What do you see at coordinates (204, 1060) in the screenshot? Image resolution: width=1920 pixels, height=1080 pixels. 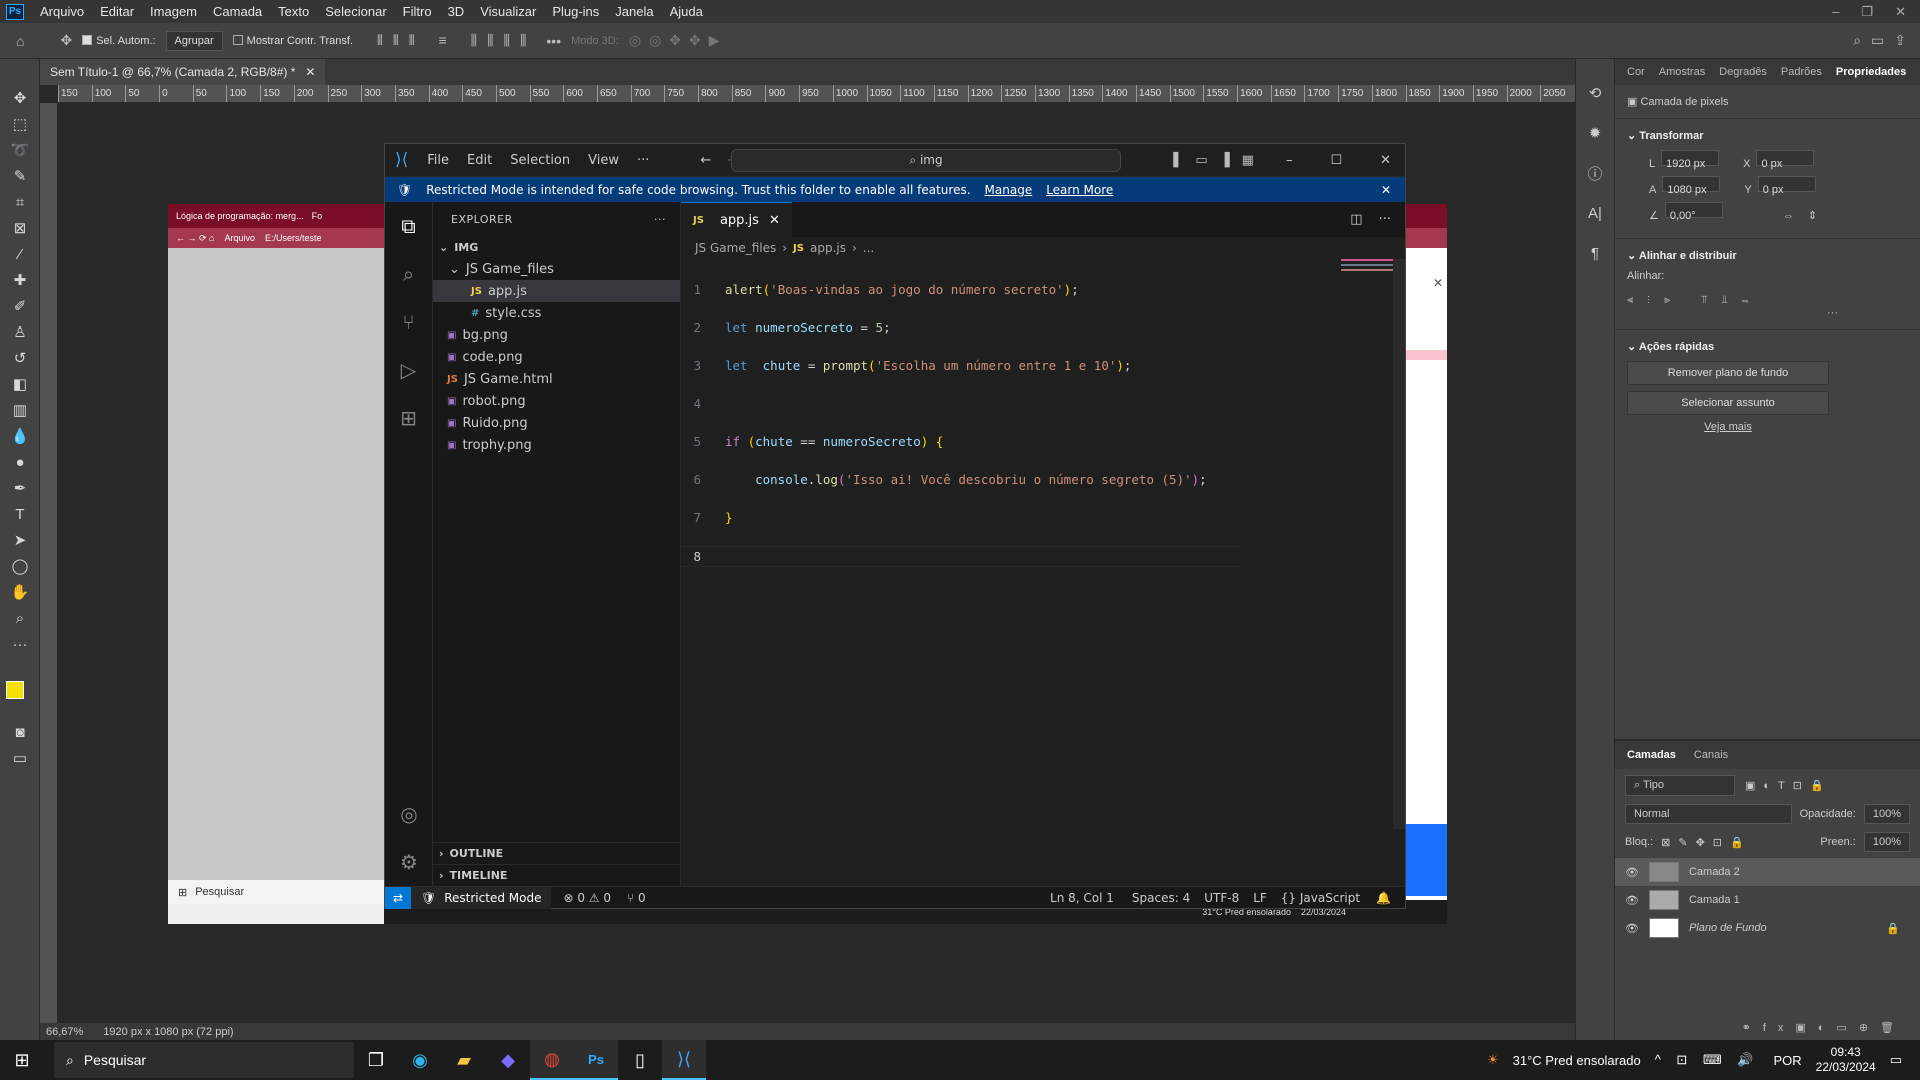 I see `taskbar-search: ⌕ Pesquisar` at bounding box center [204, 1060].